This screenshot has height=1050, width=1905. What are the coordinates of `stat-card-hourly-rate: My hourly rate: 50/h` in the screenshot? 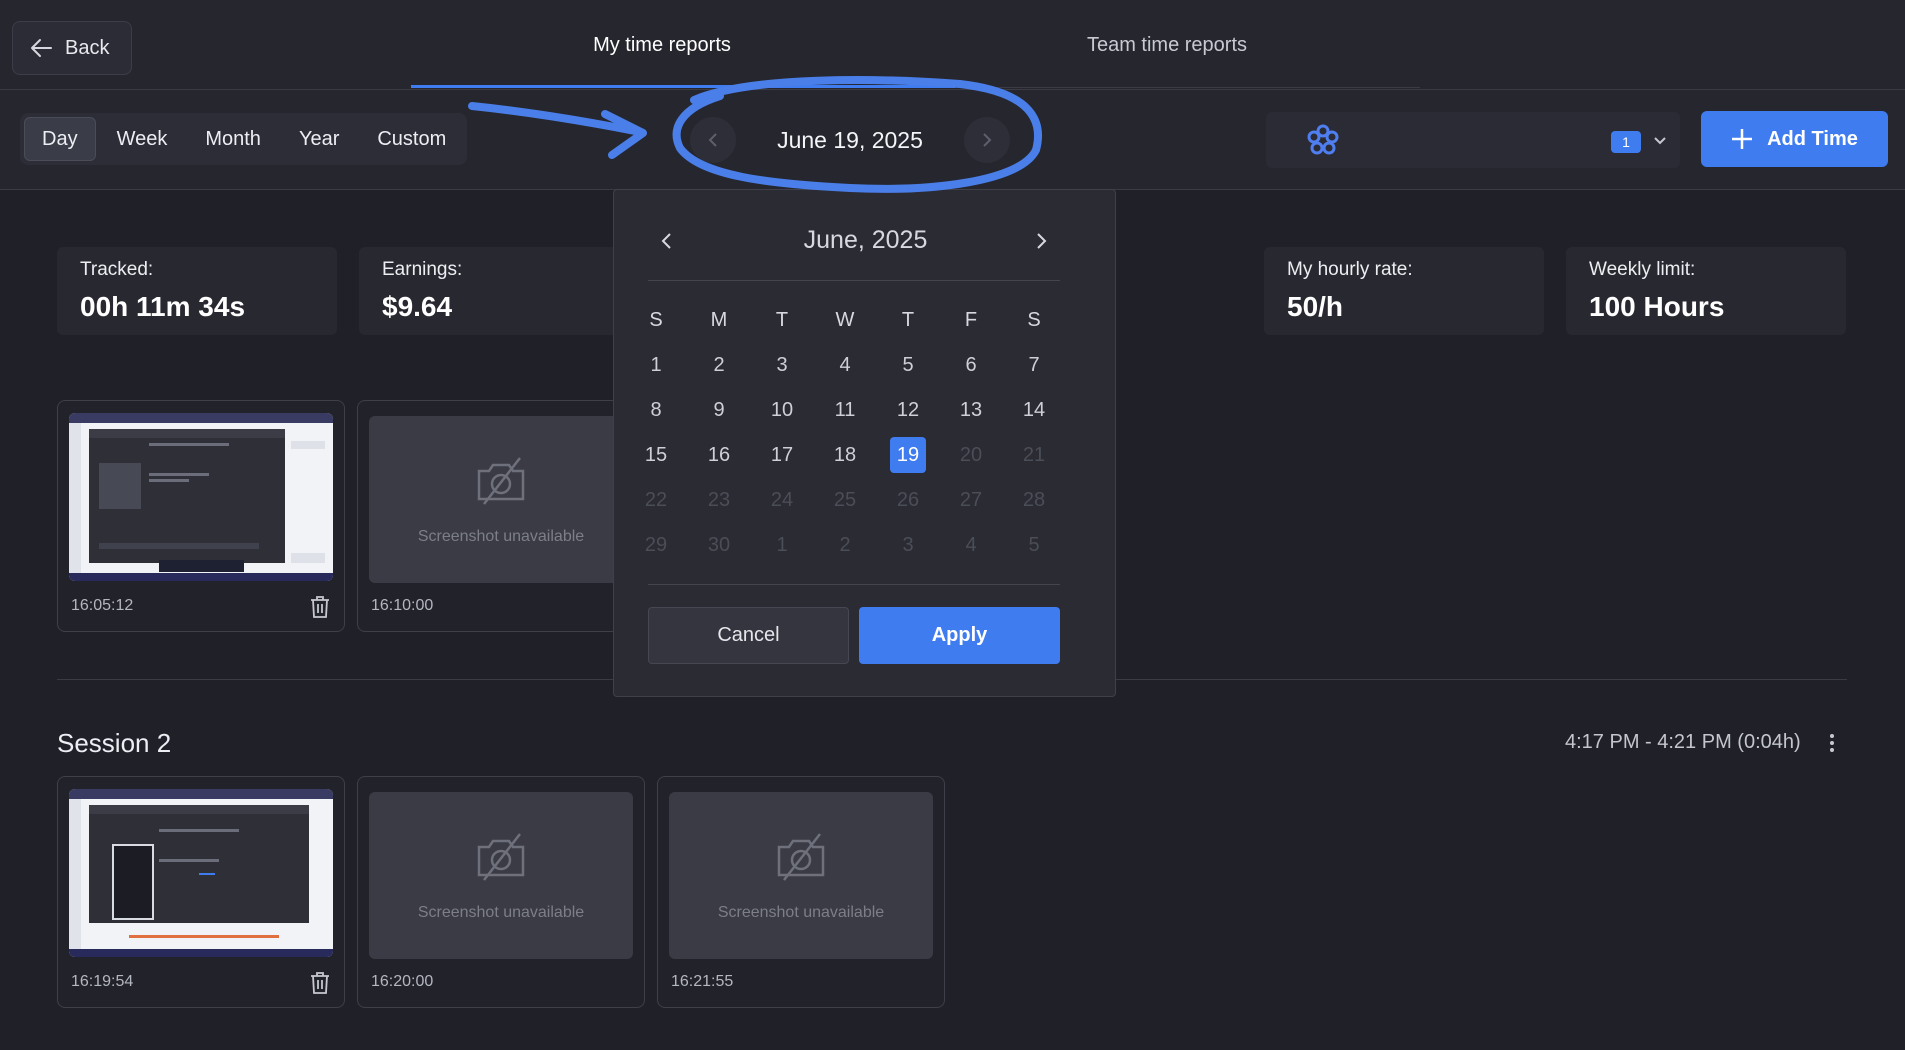 It's located at (1404, 291).